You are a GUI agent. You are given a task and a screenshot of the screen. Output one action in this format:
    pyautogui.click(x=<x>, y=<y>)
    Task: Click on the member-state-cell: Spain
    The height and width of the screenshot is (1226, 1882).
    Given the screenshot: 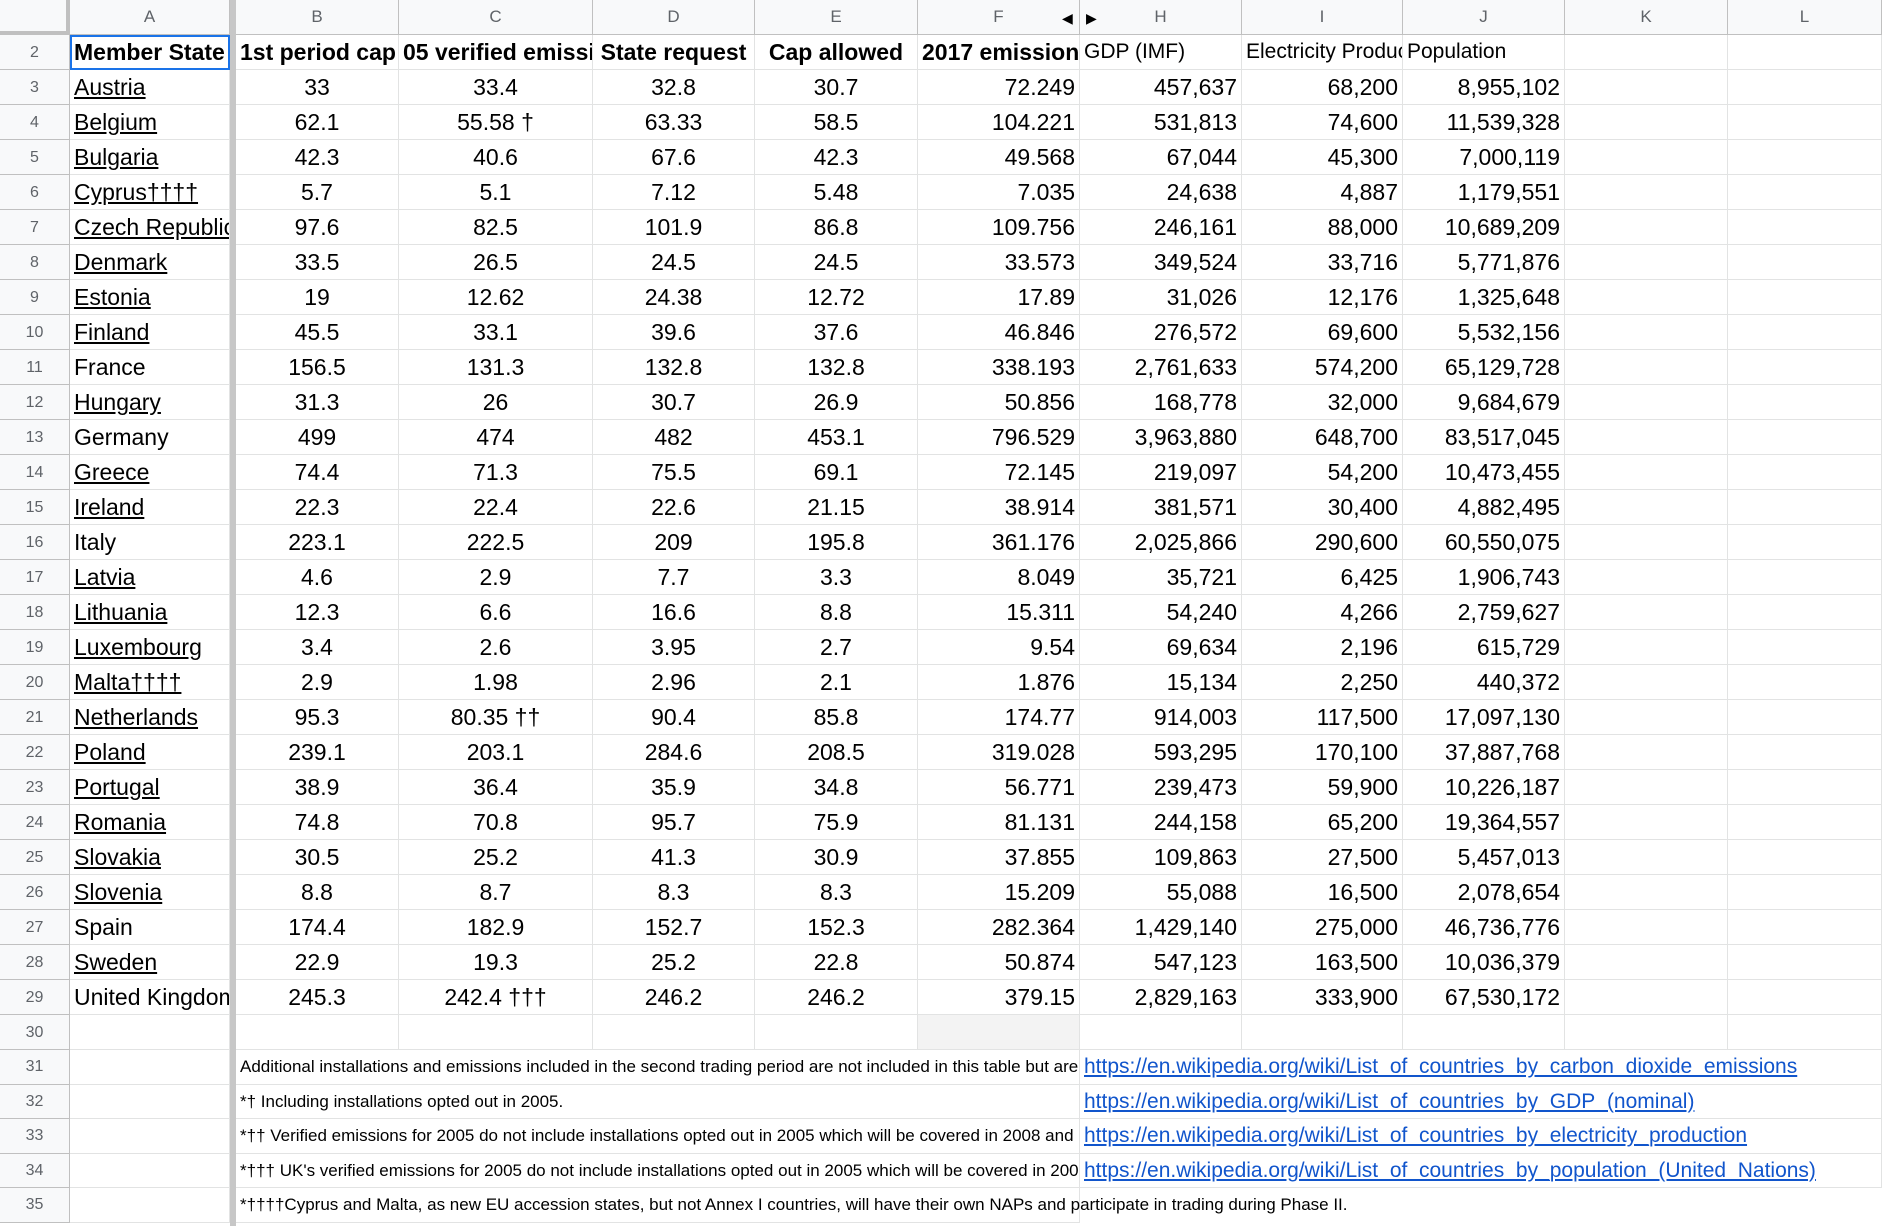 What is the action you would take?
    pyautogui.click(x=150, y=927)
    